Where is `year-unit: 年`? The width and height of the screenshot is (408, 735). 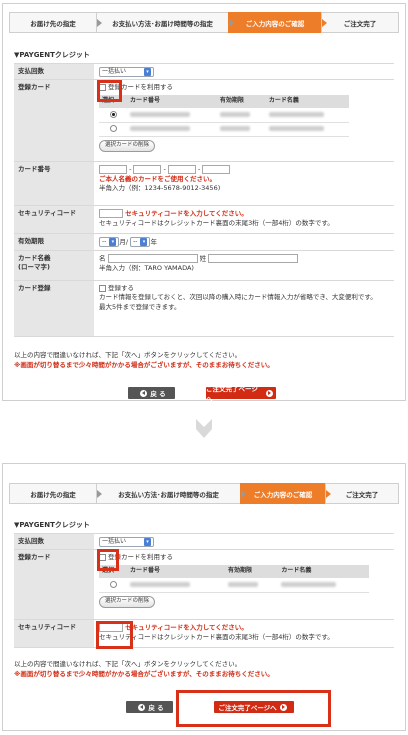
year-unit: 年 is located at coordinates (153, 242).